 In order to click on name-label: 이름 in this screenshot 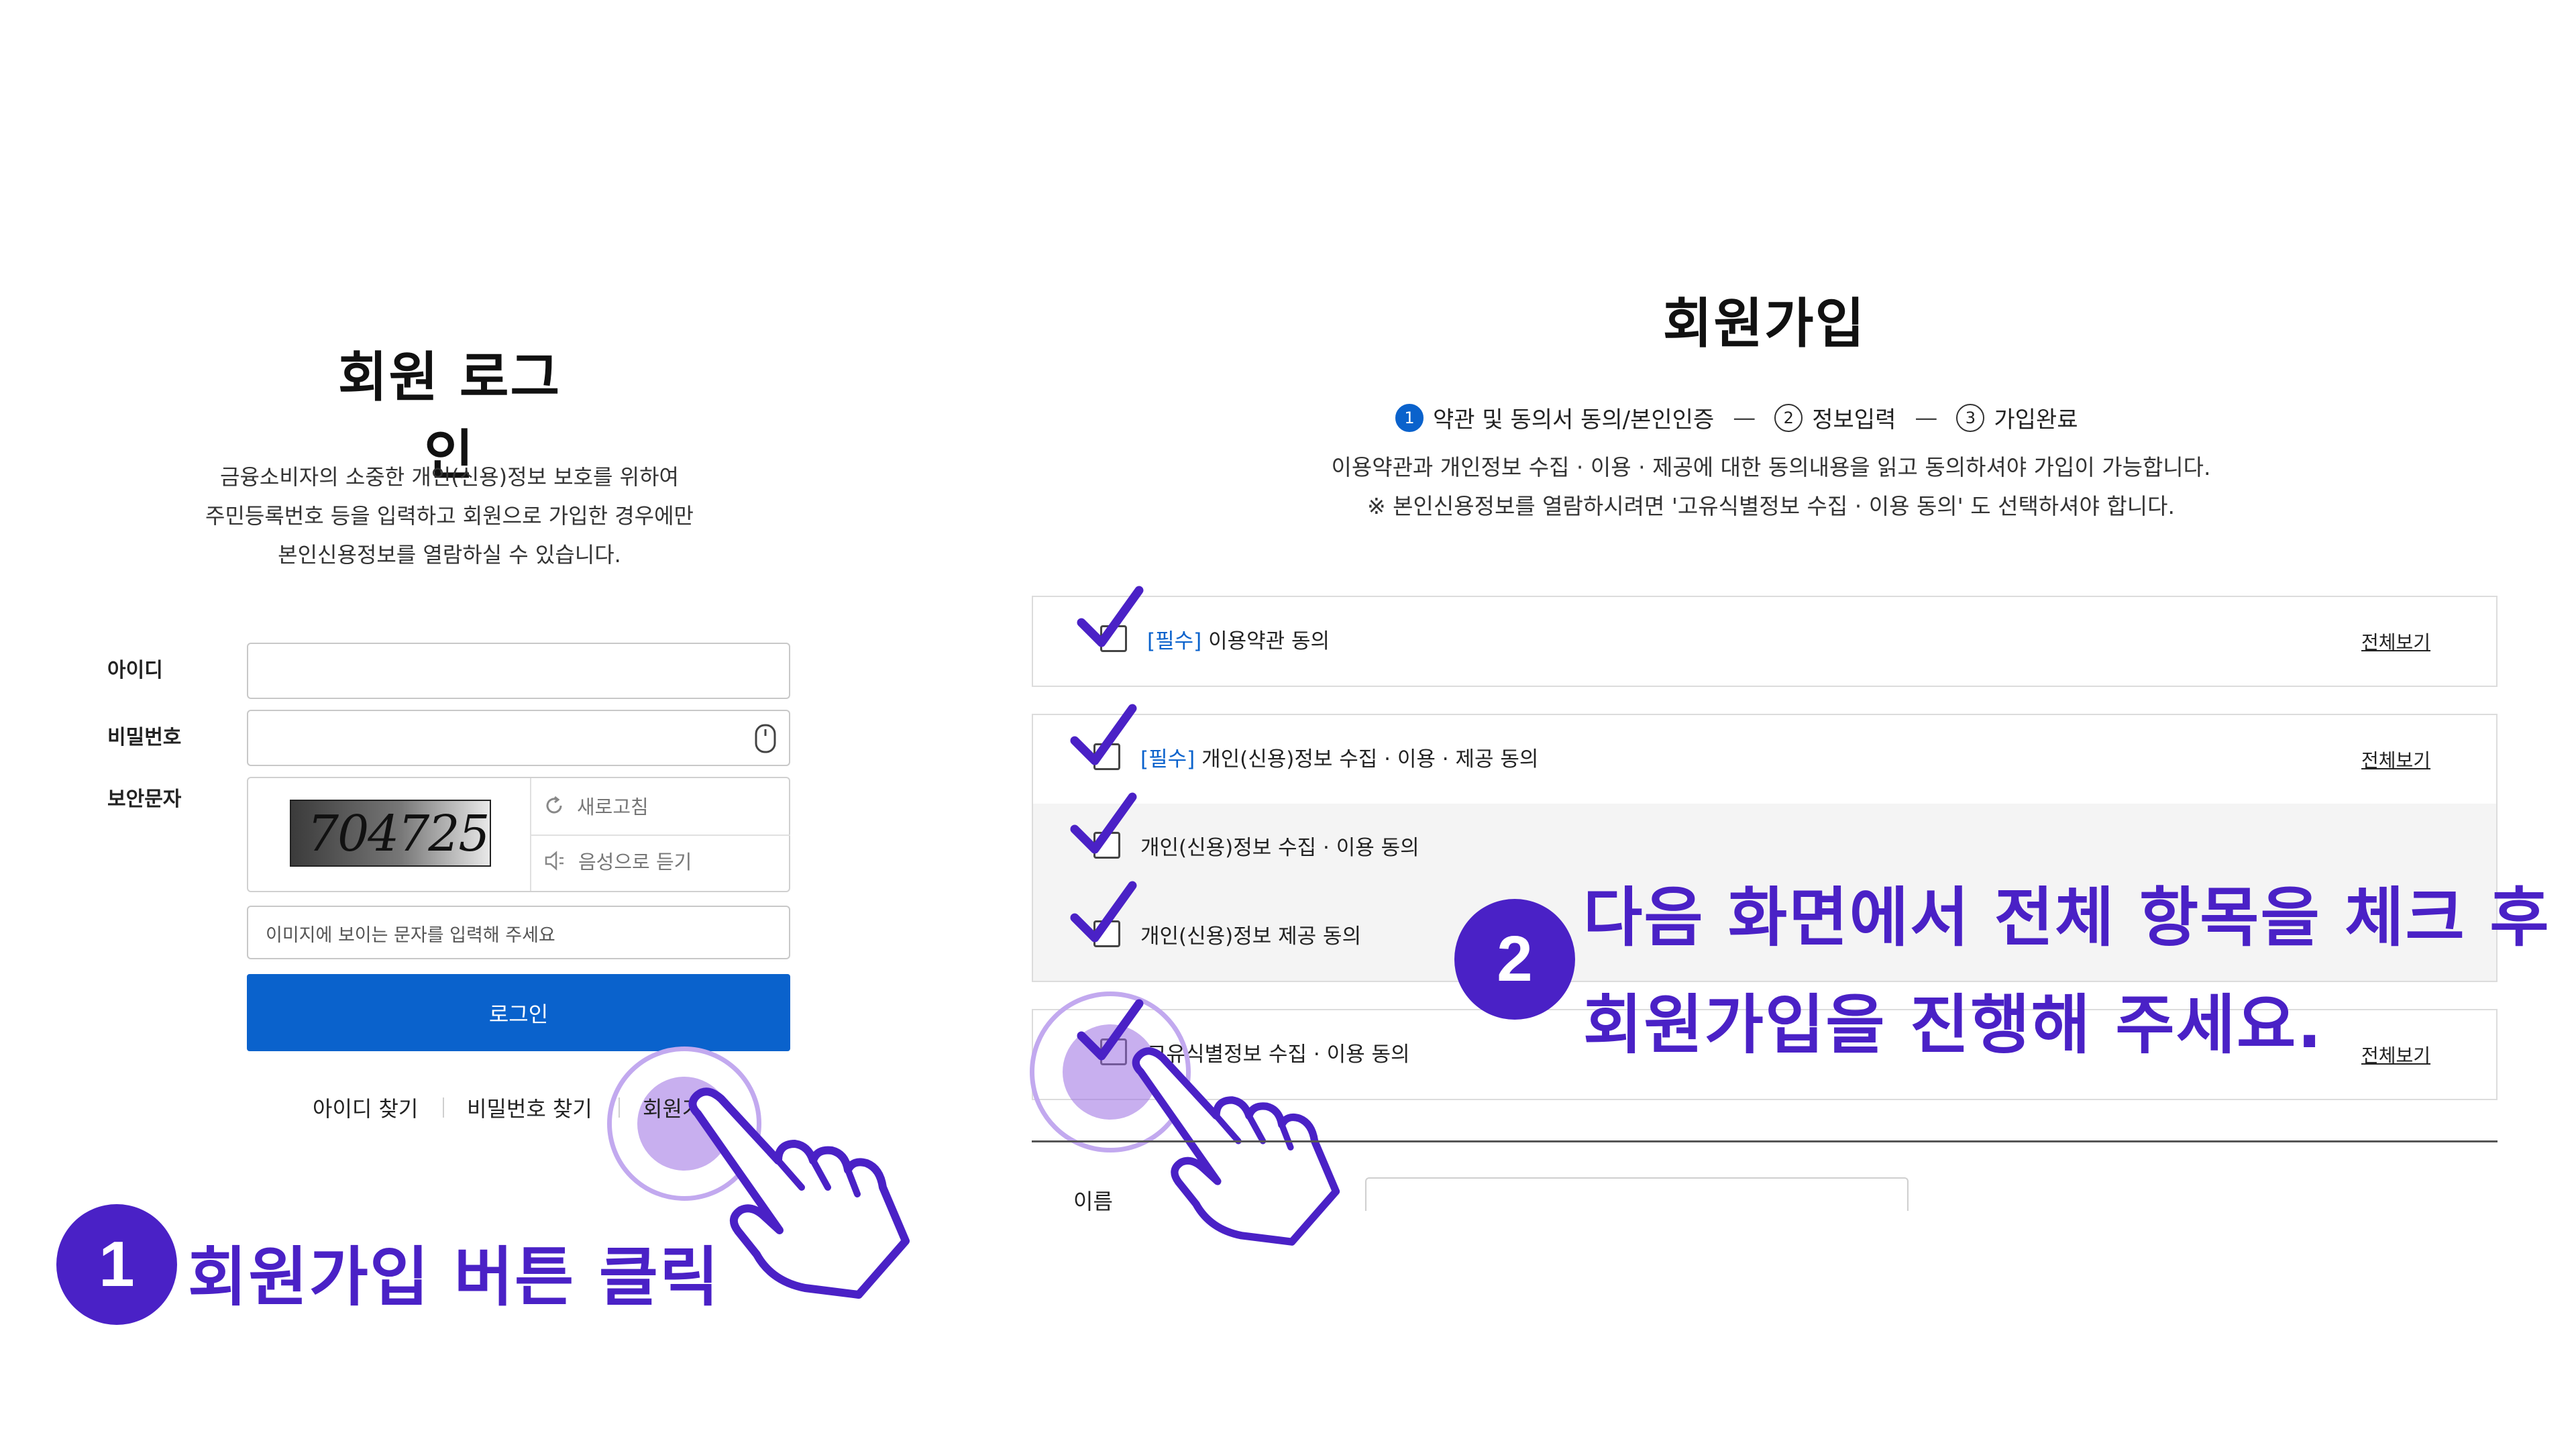, I will do `click(1093, 1201)`.